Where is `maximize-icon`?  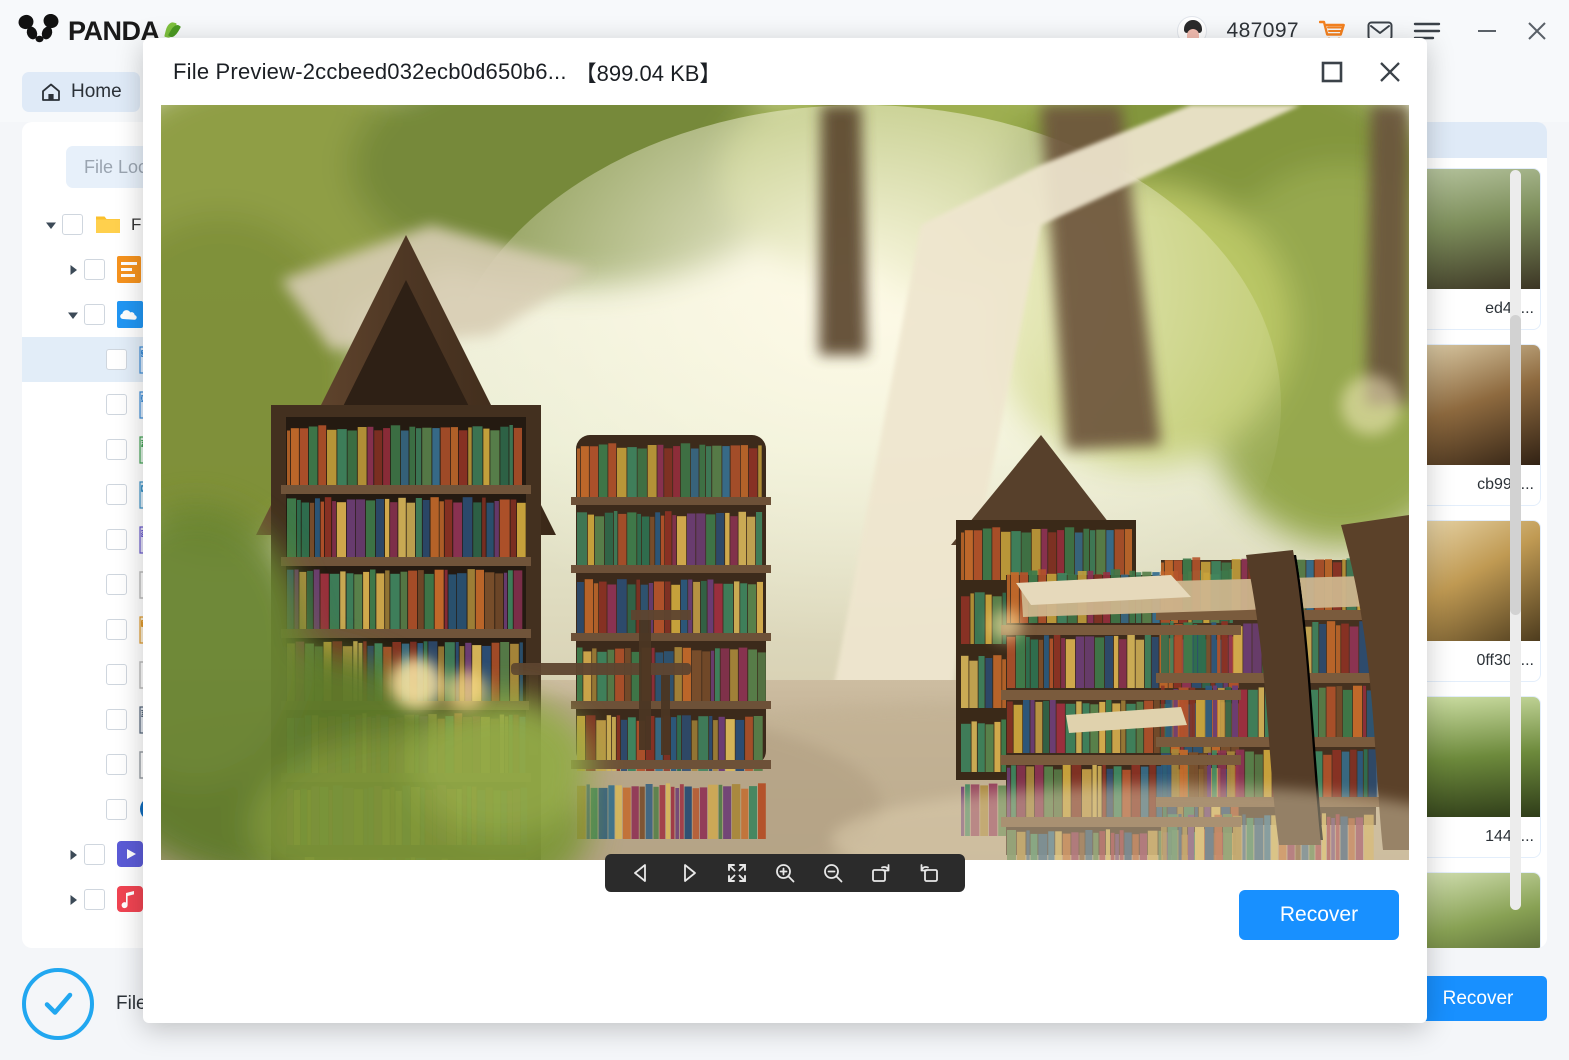 maximize-icon is located at coordinates (1332, 72).